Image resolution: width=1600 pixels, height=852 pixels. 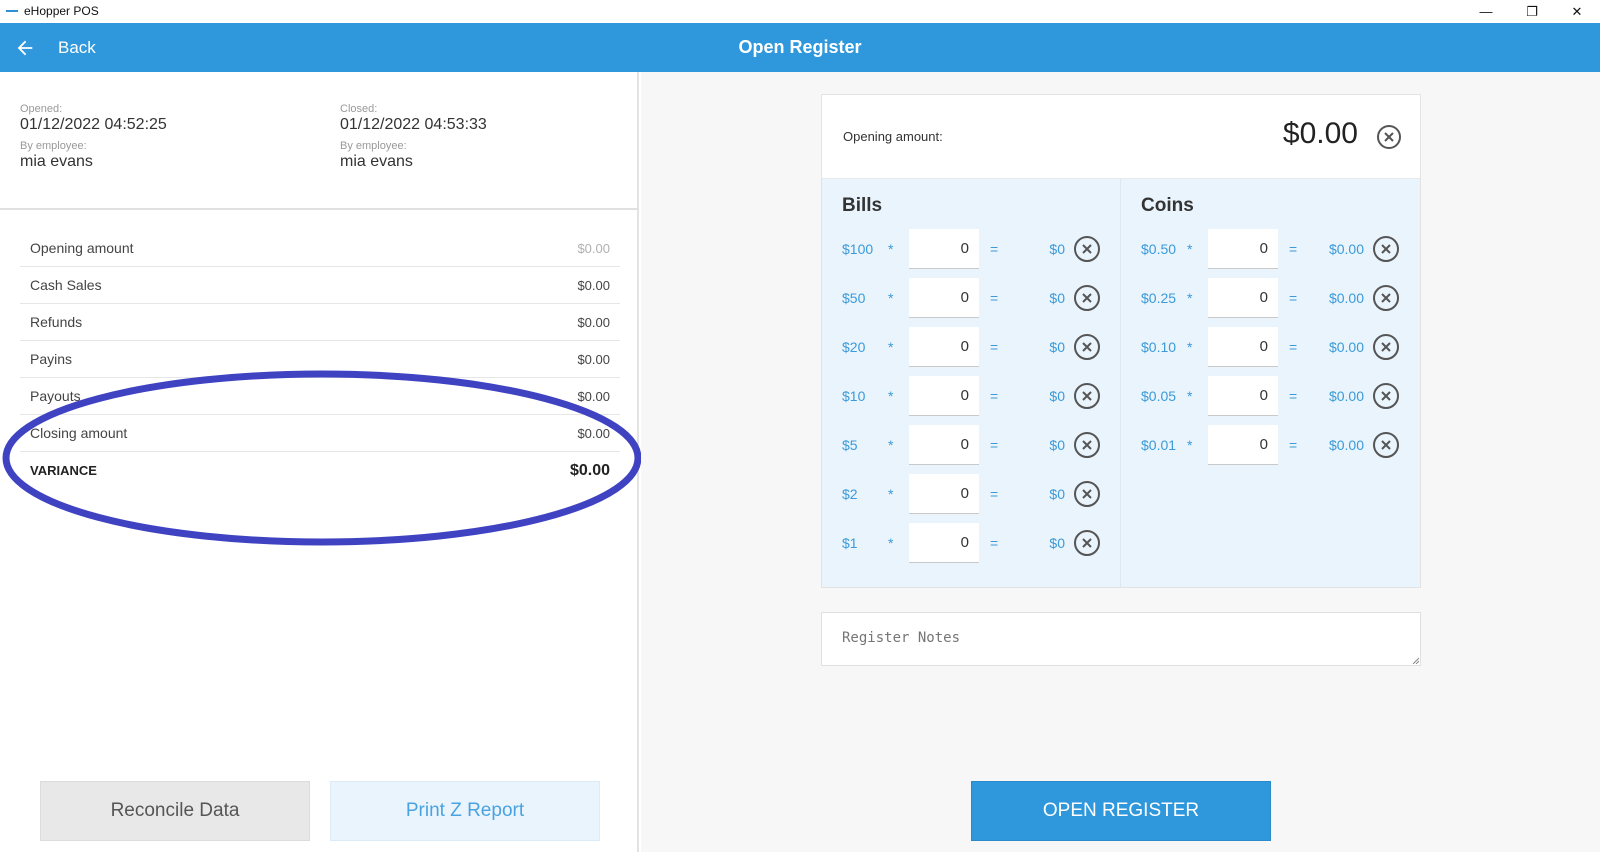 What do you see at coordinates (175, 811) in the screenshot?
I see `reconcile-data-button: Reconcile Data` at bounding box center [175, 811].